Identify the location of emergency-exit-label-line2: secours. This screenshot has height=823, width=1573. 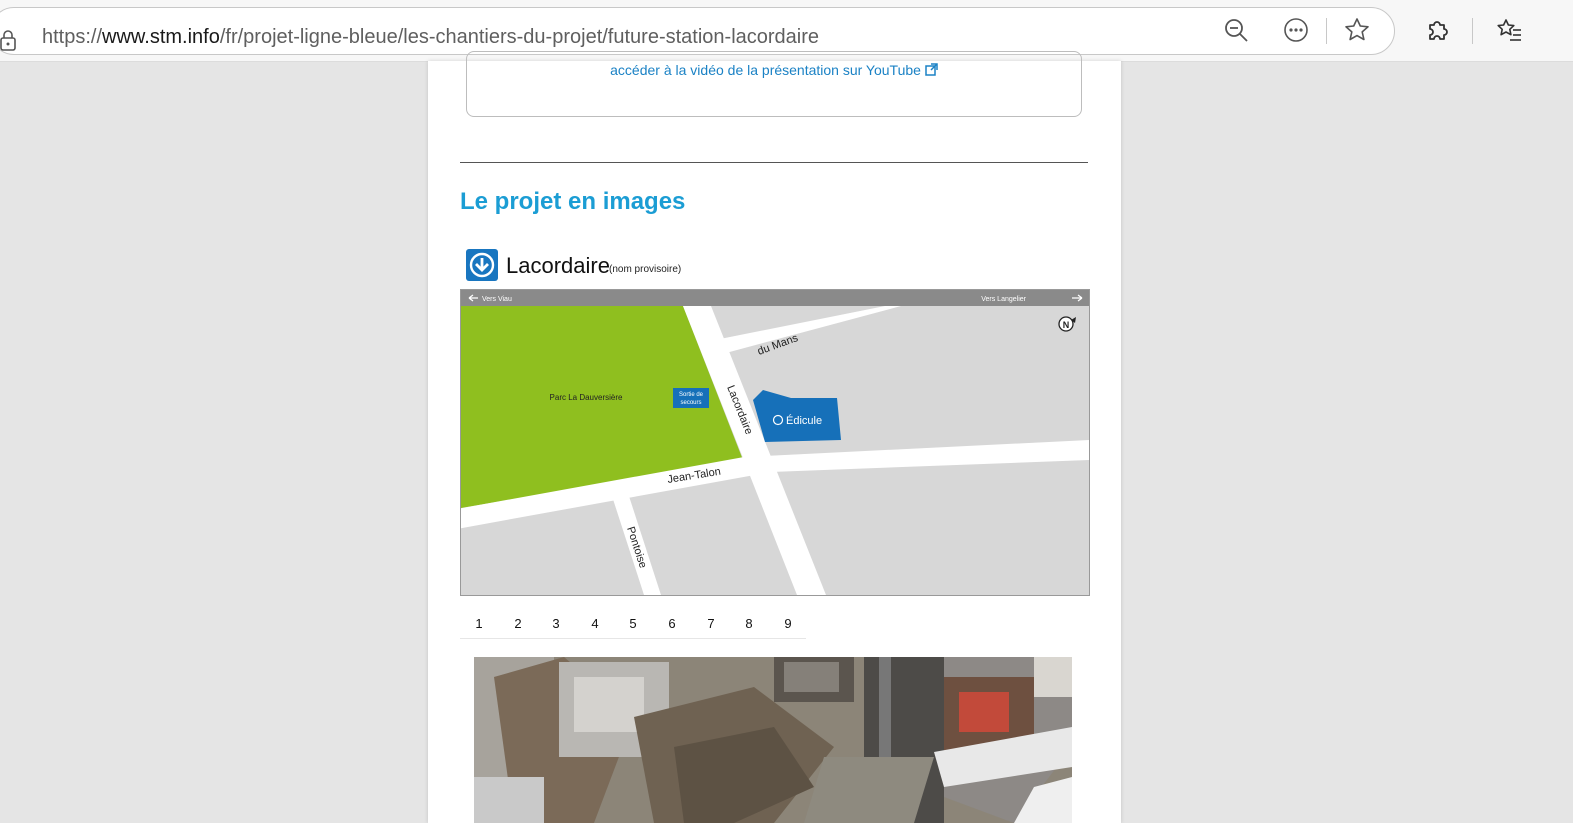
(690, 403).